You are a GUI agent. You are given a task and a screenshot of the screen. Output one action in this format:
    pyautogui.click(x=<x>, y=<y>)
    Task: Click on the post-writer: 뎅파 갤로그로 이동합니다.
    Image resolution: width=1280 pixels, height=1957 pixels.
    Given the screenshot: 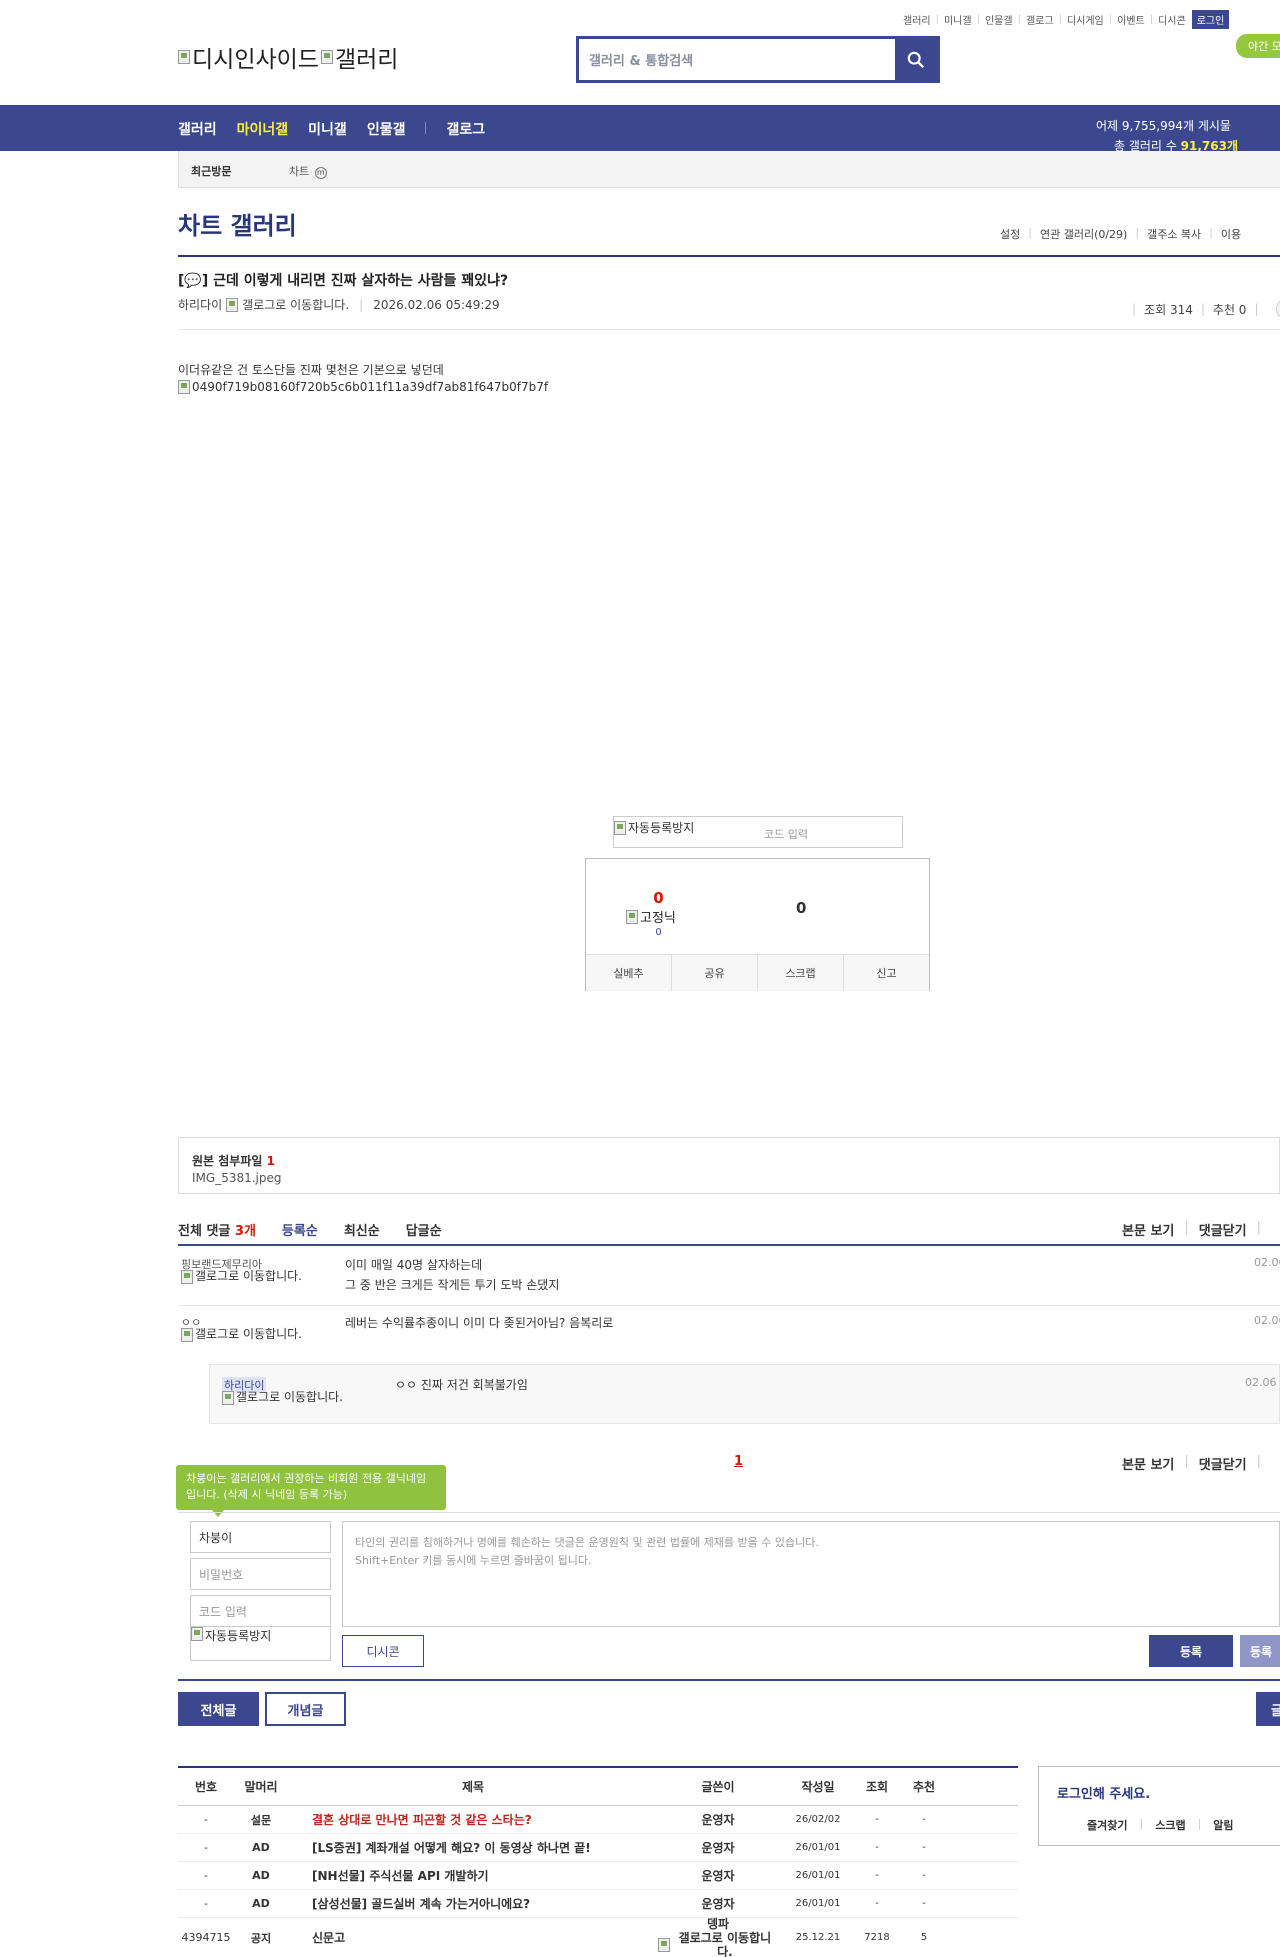 What is the action you would take?
    pyautogui.click(x=718, y=1937)
    